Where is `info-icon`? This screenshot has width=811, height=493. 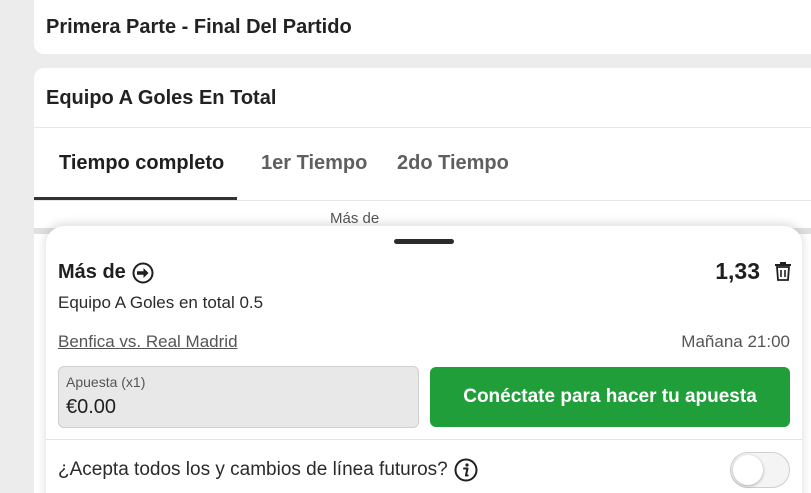 info-icon is located at coordinates (466, 470).